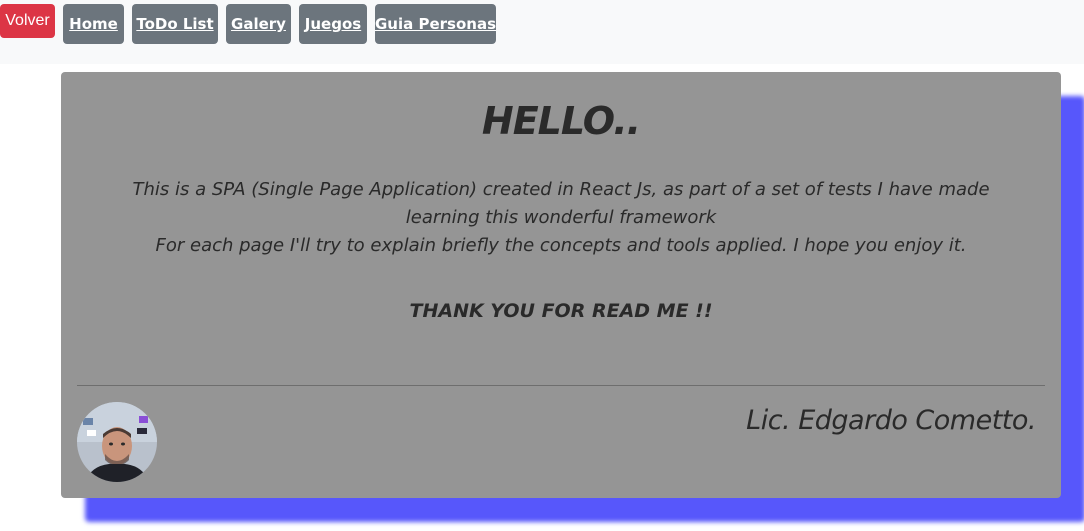 Image resolution: width=1084 pixels, height=531 pixels. Describe the element at coordinates (27, 21) in the screenshot. I see `volver-button: Volver` at that location.